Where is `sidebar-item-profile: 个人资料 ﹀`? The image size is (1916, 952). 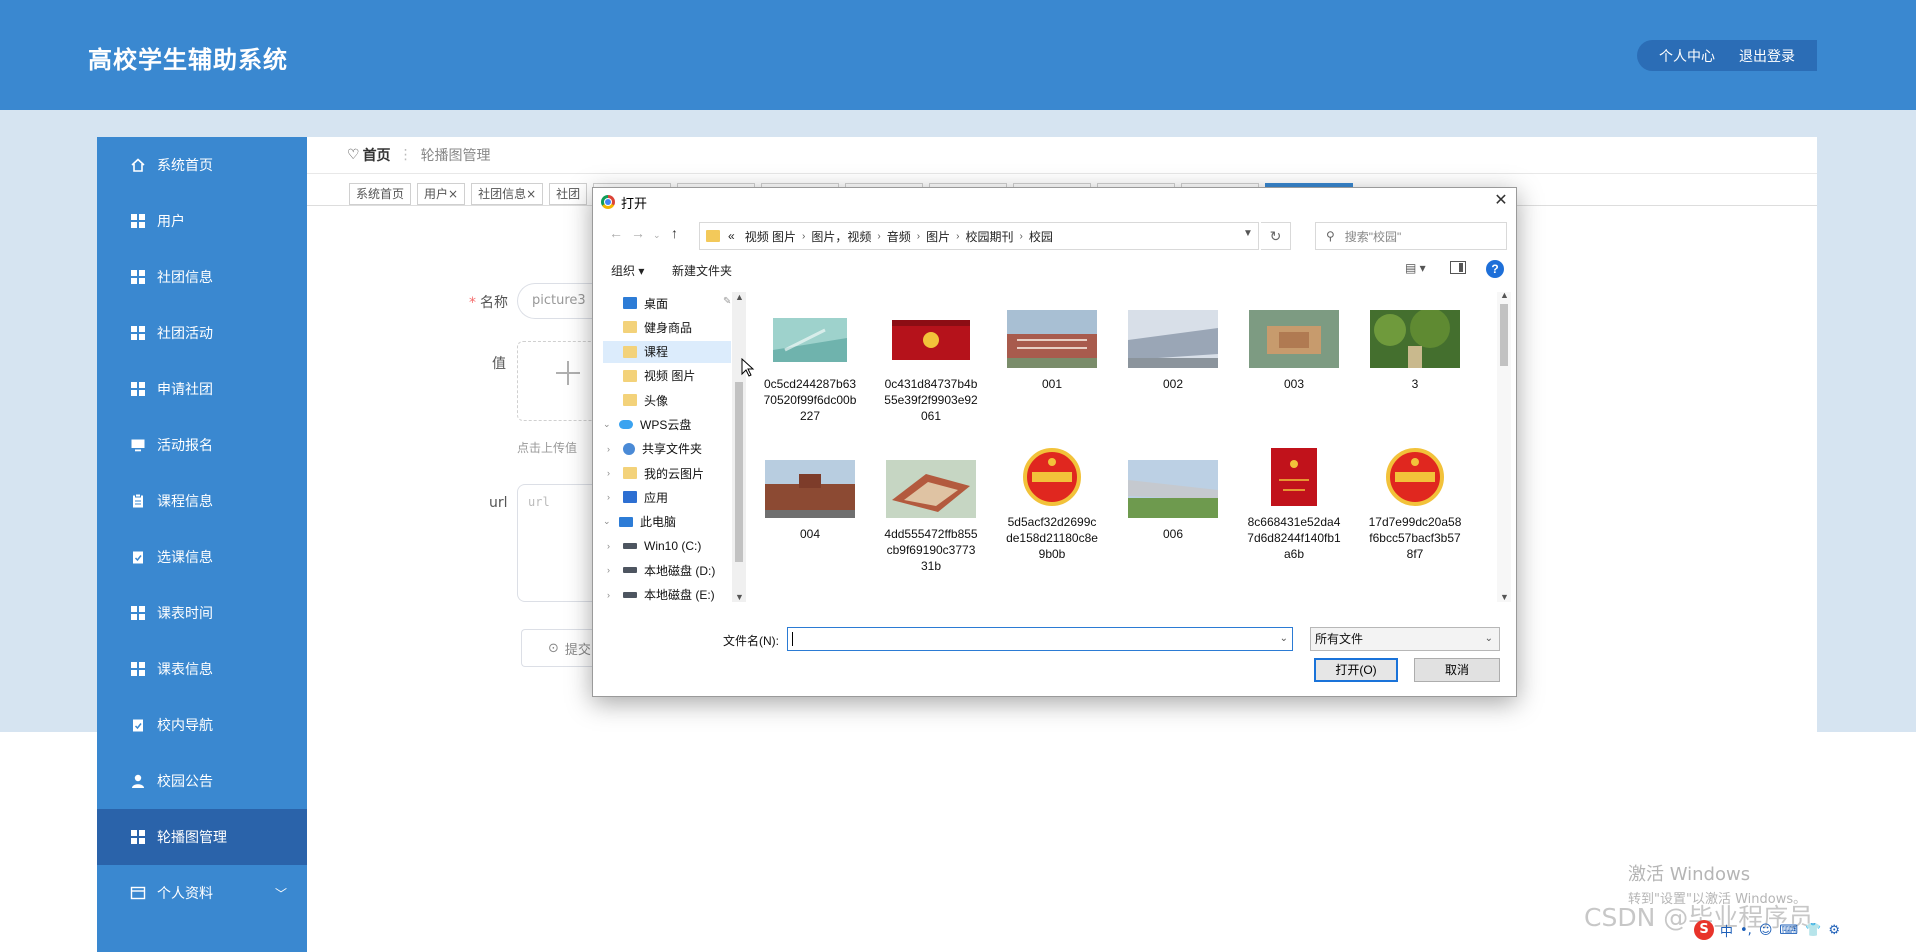 sidebar-item-profile: 个人资料 ﹀ is located at coordinates (202, 893).